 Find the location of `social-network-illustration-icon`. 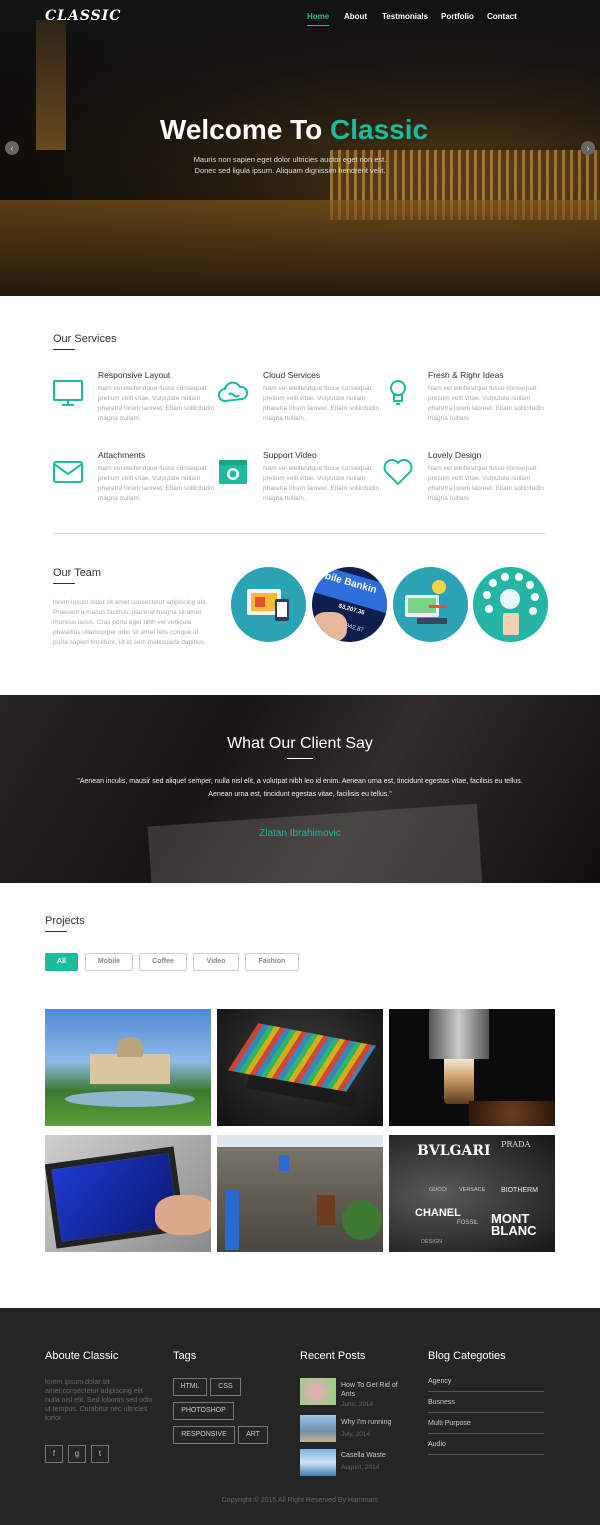

social-network-illustration-icon is located at coordinates (511, 604).